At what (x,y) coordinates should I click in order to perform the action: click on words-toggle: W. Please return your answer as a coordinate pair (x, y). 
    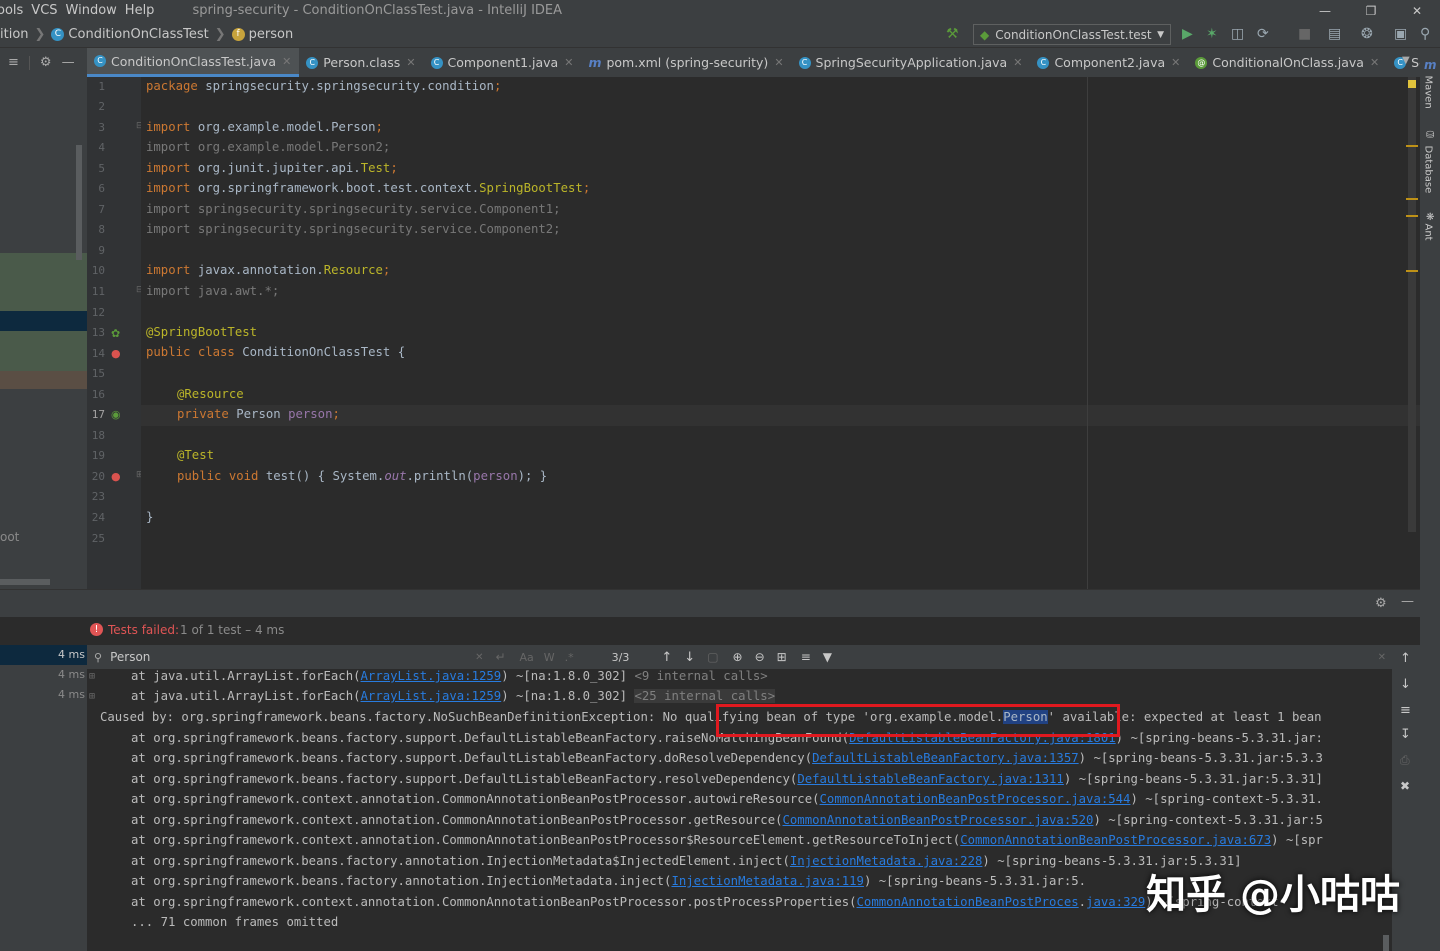
    Looking at the image, I should click on (549, 657).